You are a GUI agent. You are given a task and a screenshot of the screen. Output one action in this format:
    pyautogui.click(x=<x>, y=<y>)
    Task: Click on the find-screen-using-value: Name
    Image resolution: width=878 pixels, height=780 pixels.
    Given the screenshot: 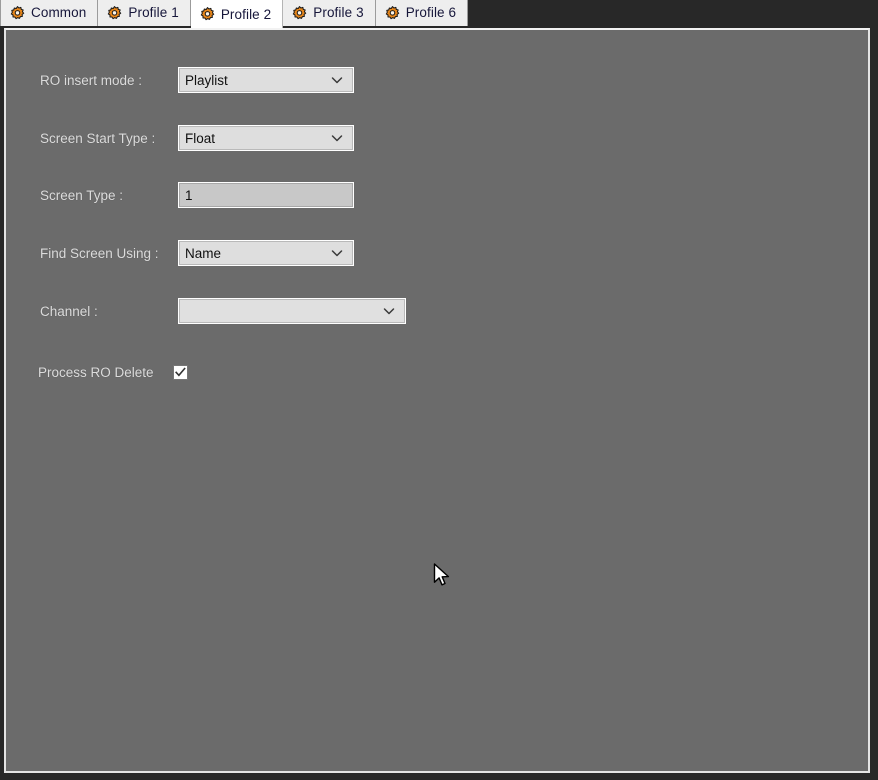 What is the action you would take?
    pyautogui.click(x=203, y=253)
    